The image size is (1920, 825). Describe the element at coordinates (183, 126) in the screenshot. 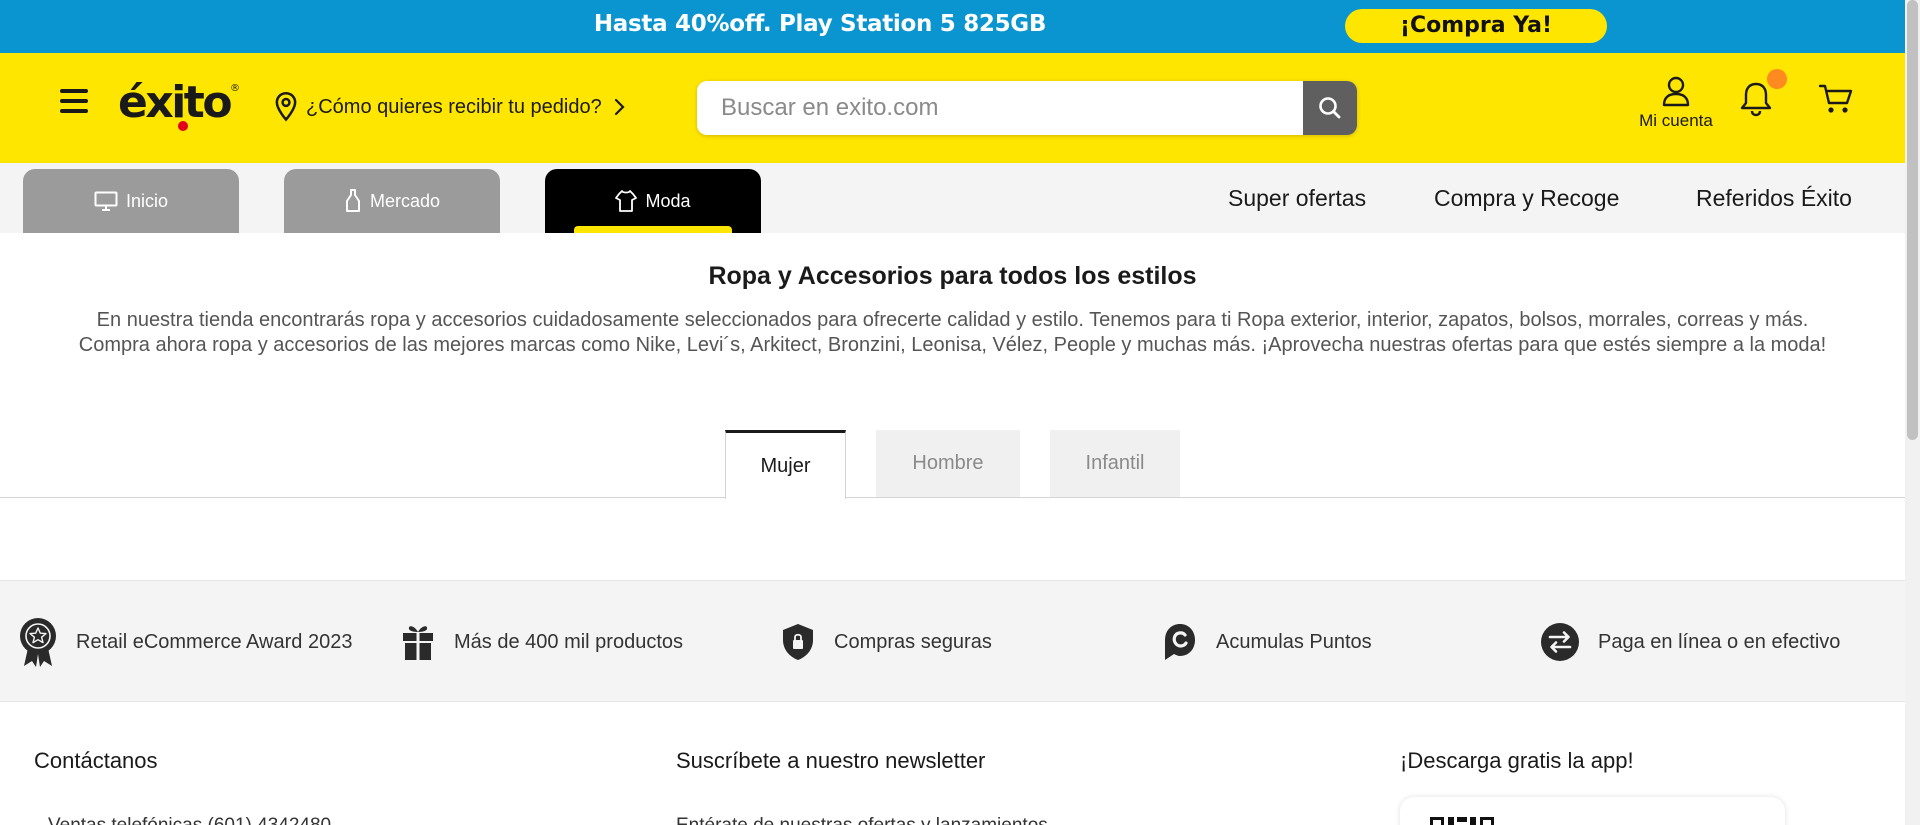

I see `logo-dot` at that location.